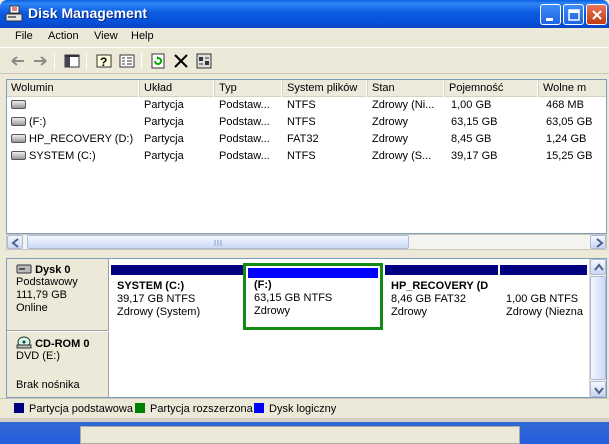  Describe the element at coordinates (204, 61) in the screenshot. I see `settings-icon` at that location.